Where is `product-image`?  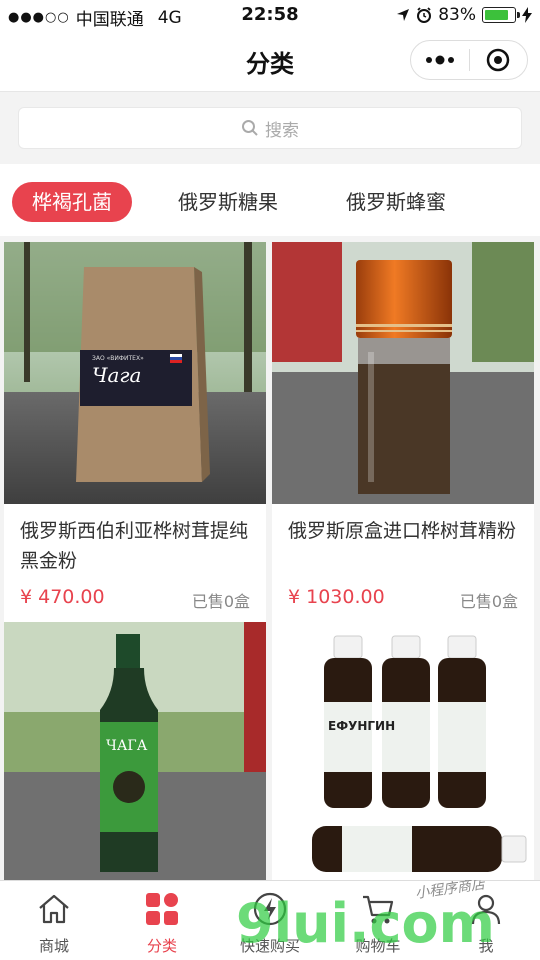
product-image is located at coordinates (403, 373).